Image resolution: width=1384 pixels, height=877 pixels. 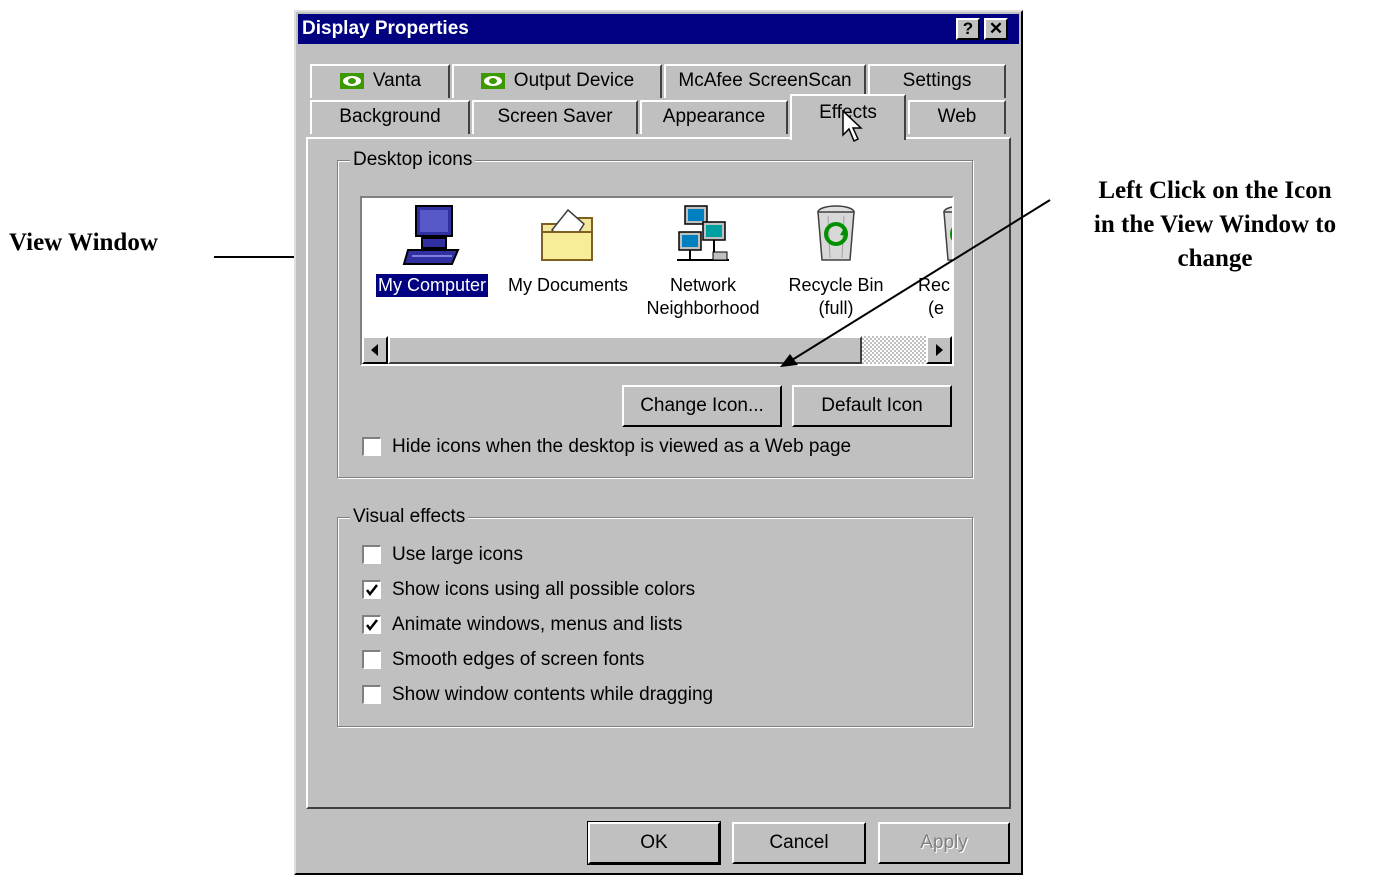 I want to click on ok-label: OK, so click(x=654, y=842).